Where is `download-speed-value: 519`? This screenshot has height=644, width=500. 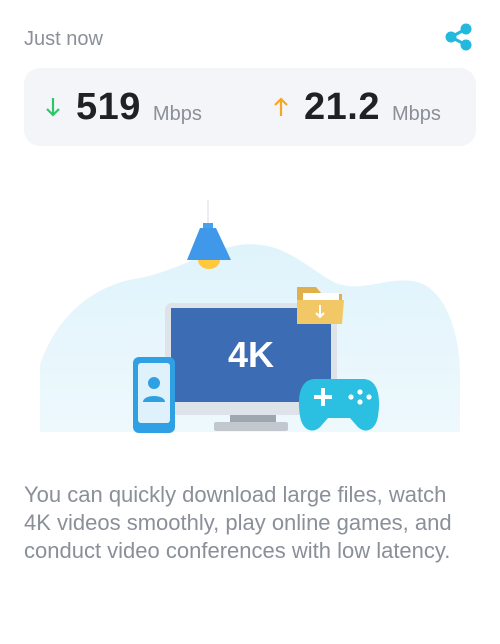 download-speed-value: 519 is located at coordinates (108, 106).